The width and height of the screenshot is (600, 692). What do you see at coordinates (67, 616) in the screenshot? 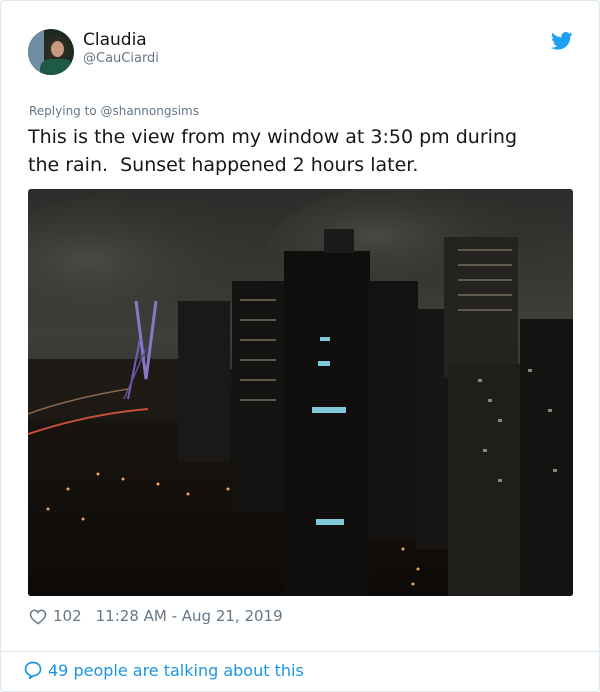
I see `like-count: 102` at bounding box center [67, 616].